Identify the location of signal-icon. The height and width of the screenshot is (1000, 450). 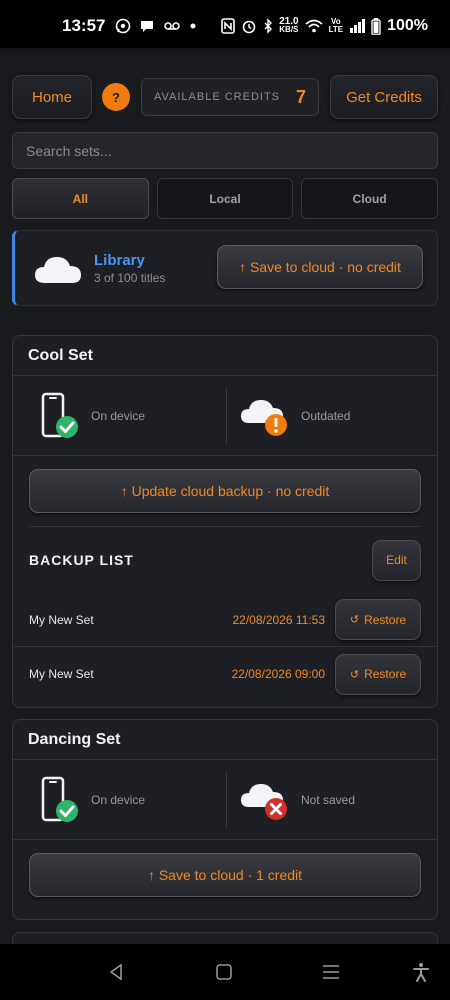
(358, 26).